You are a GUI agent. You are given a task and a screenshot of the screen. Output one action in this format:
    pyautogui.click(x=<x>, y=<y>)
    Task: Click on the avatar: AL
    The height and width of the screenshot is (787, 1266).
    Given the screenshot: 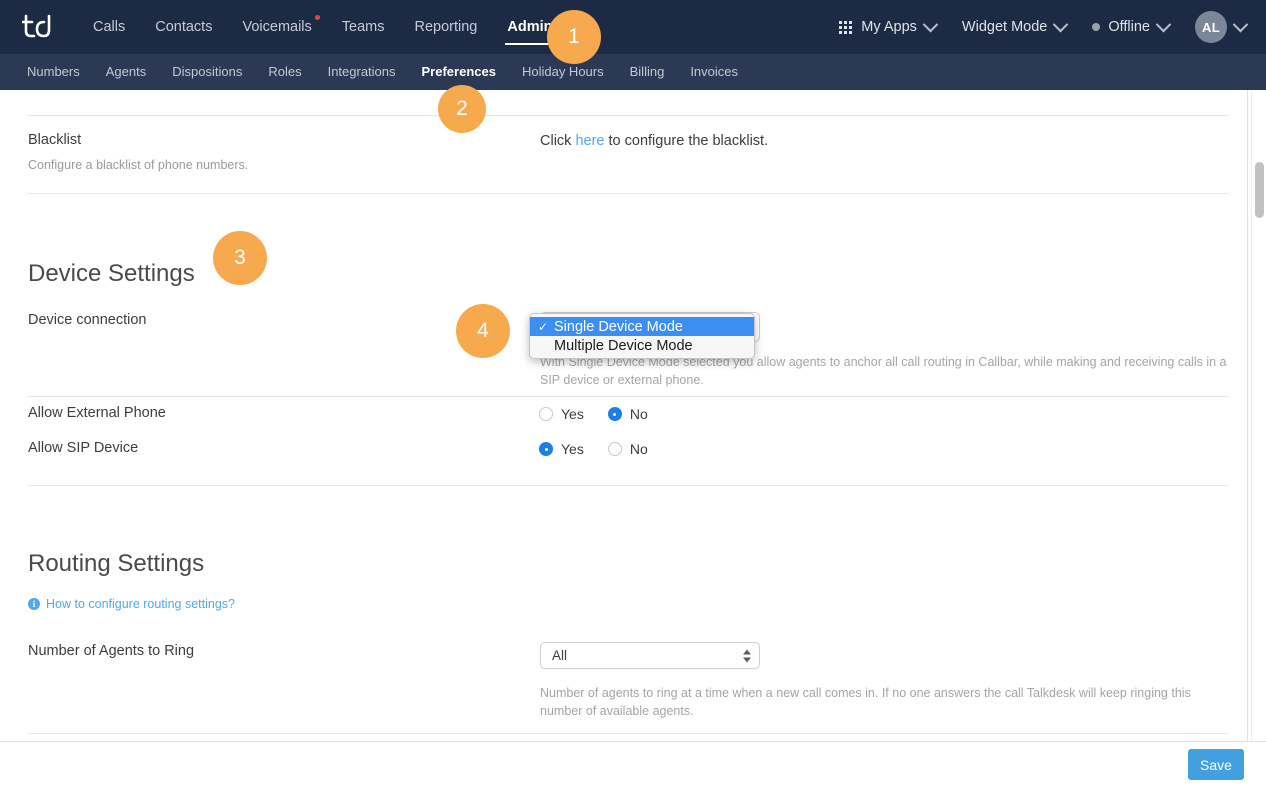 What is the action you would take?
    pyautogui.click(x=1211, y=27)
    